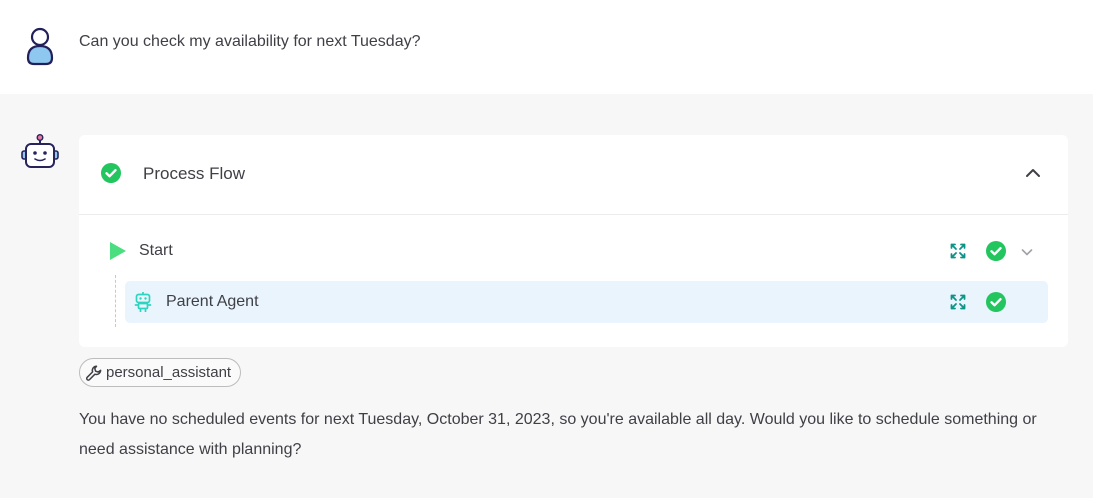 Image resolution: width=1093 pixels, height=498 pixels. Describe the element at coordinates (194, 173) in the screenshot. I see `process-flow-title: Process Flow` at that location.